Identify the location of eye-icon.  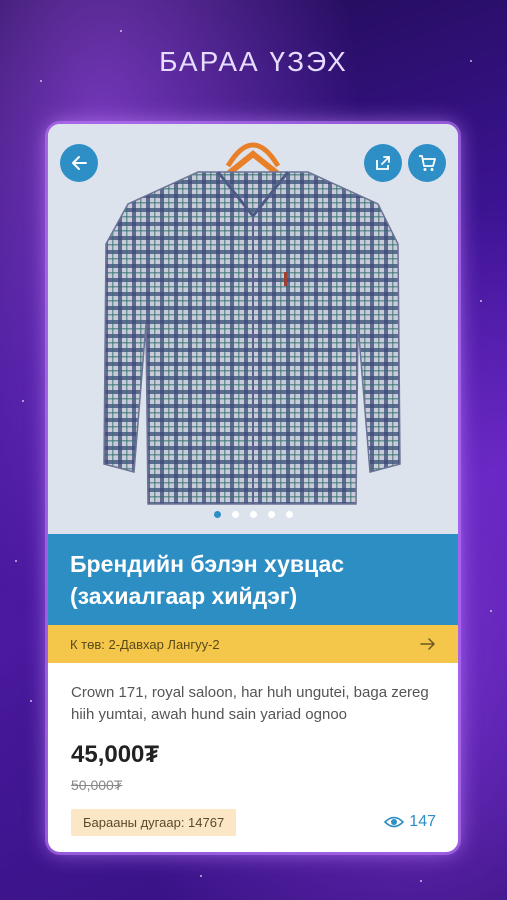
(394, 822).